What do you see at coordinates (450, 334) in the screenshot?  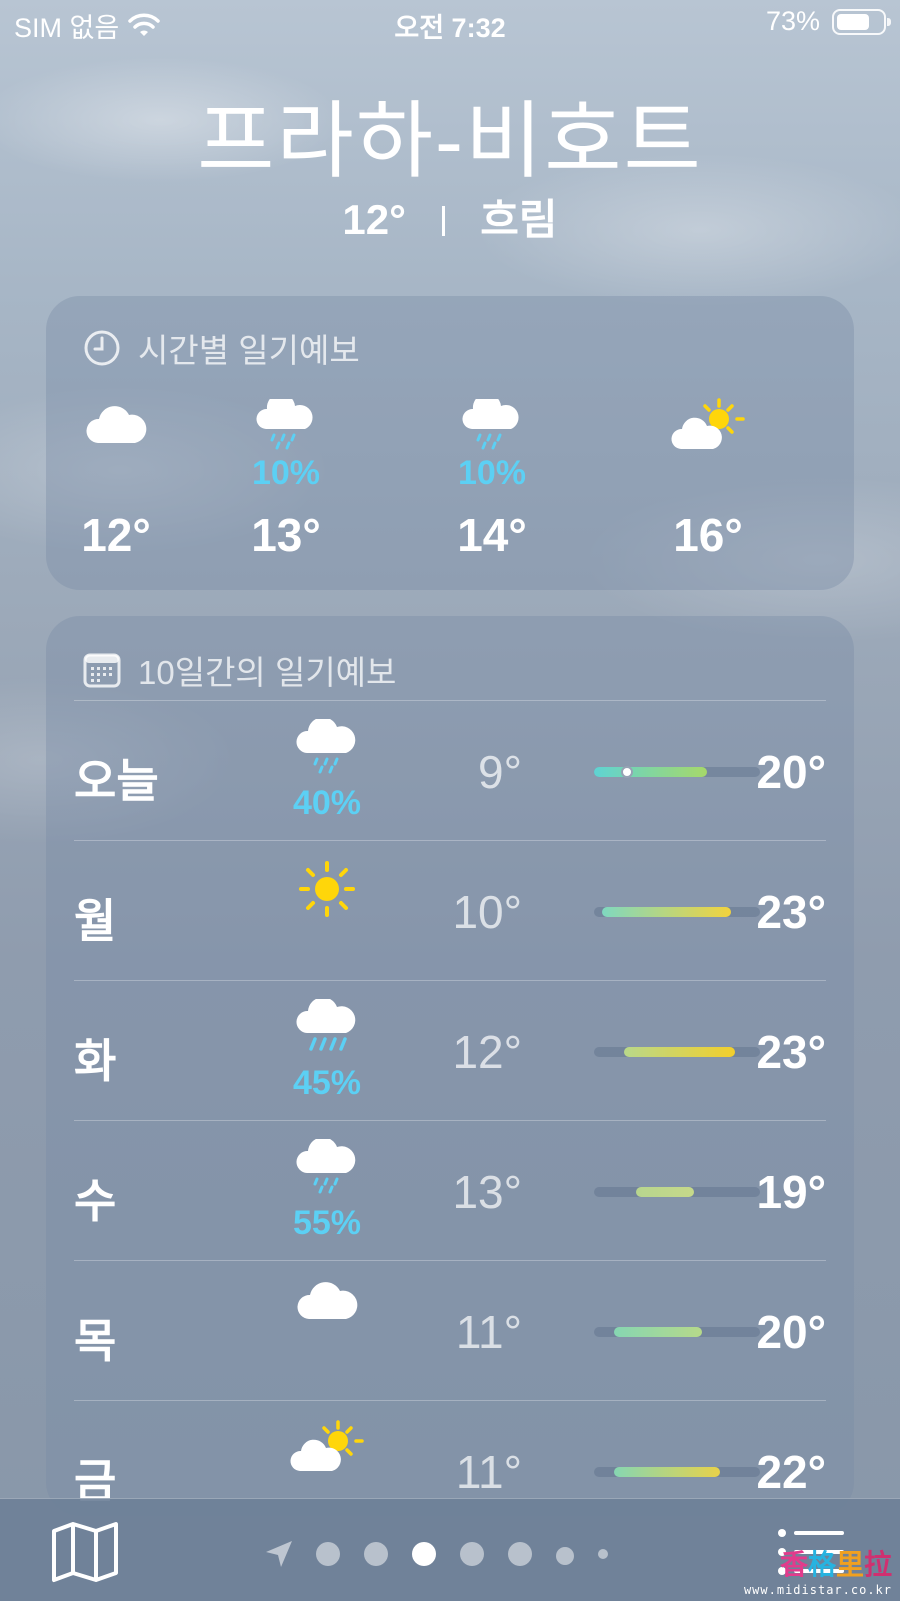 I see `hourly-header: 시간별 일기예보` at bounding box center [450, 334].